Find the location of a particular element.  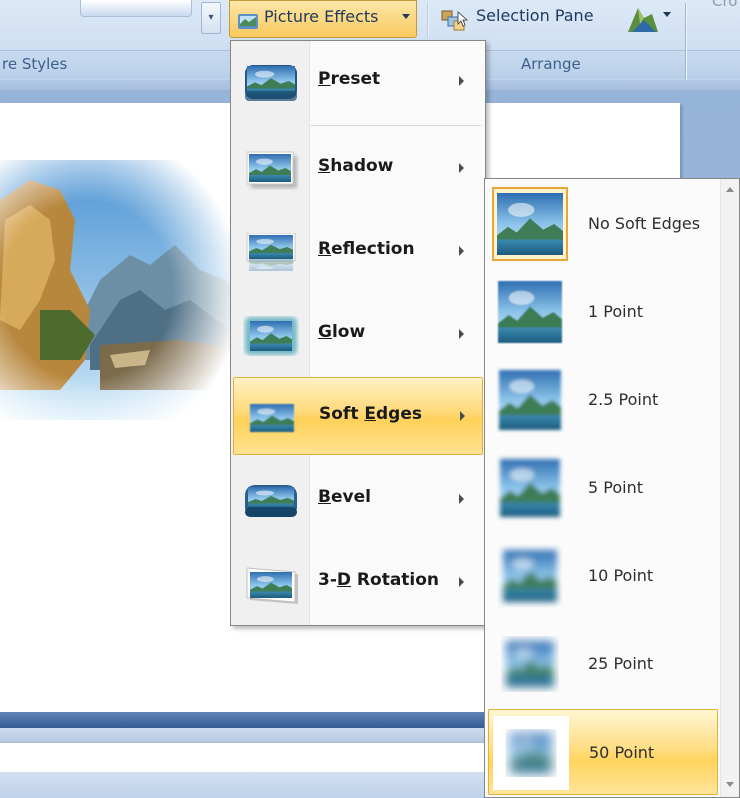

crop-label: Cro is located at coordinates (725, 5).